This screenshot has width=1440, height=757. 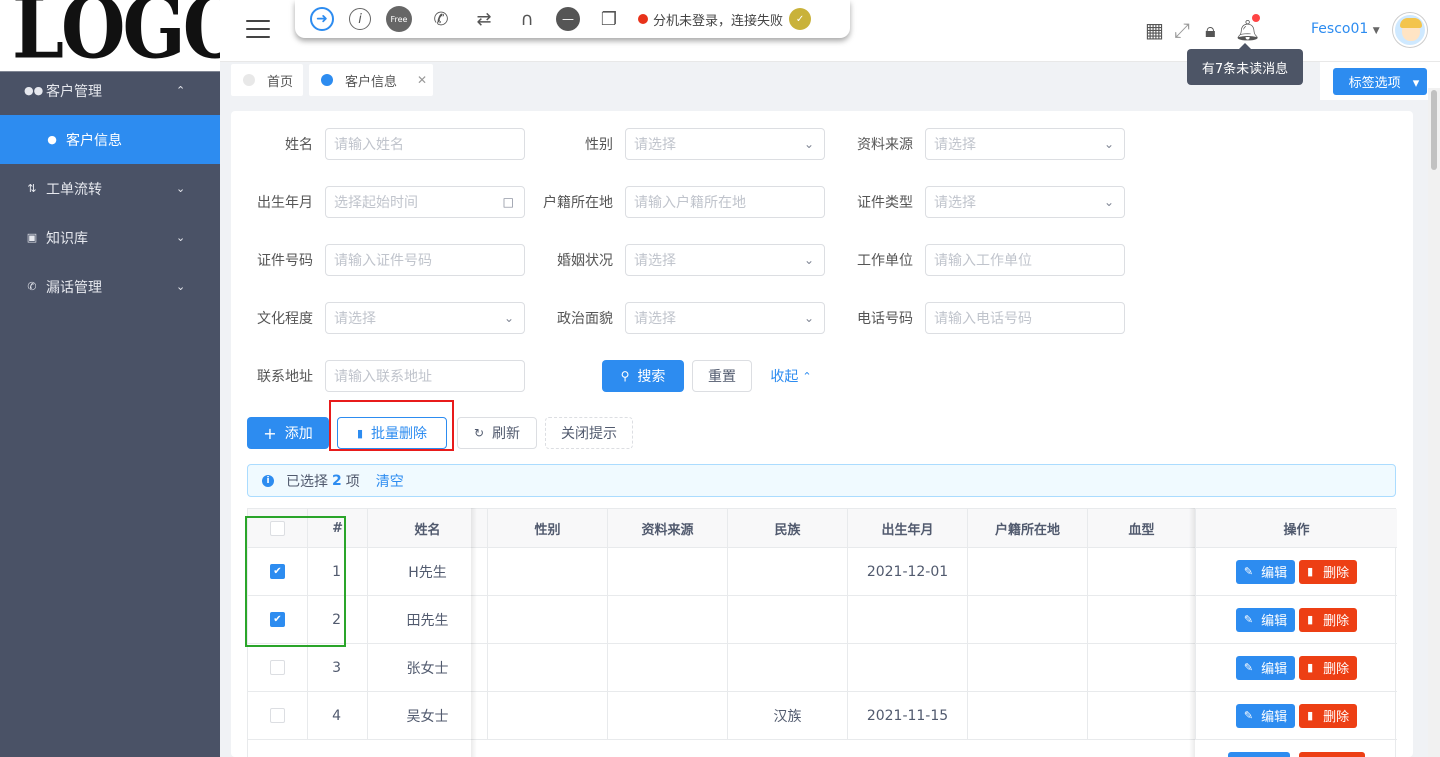 I want to click on lock-icon: 🔒︎, so click(x=1210, y=30).